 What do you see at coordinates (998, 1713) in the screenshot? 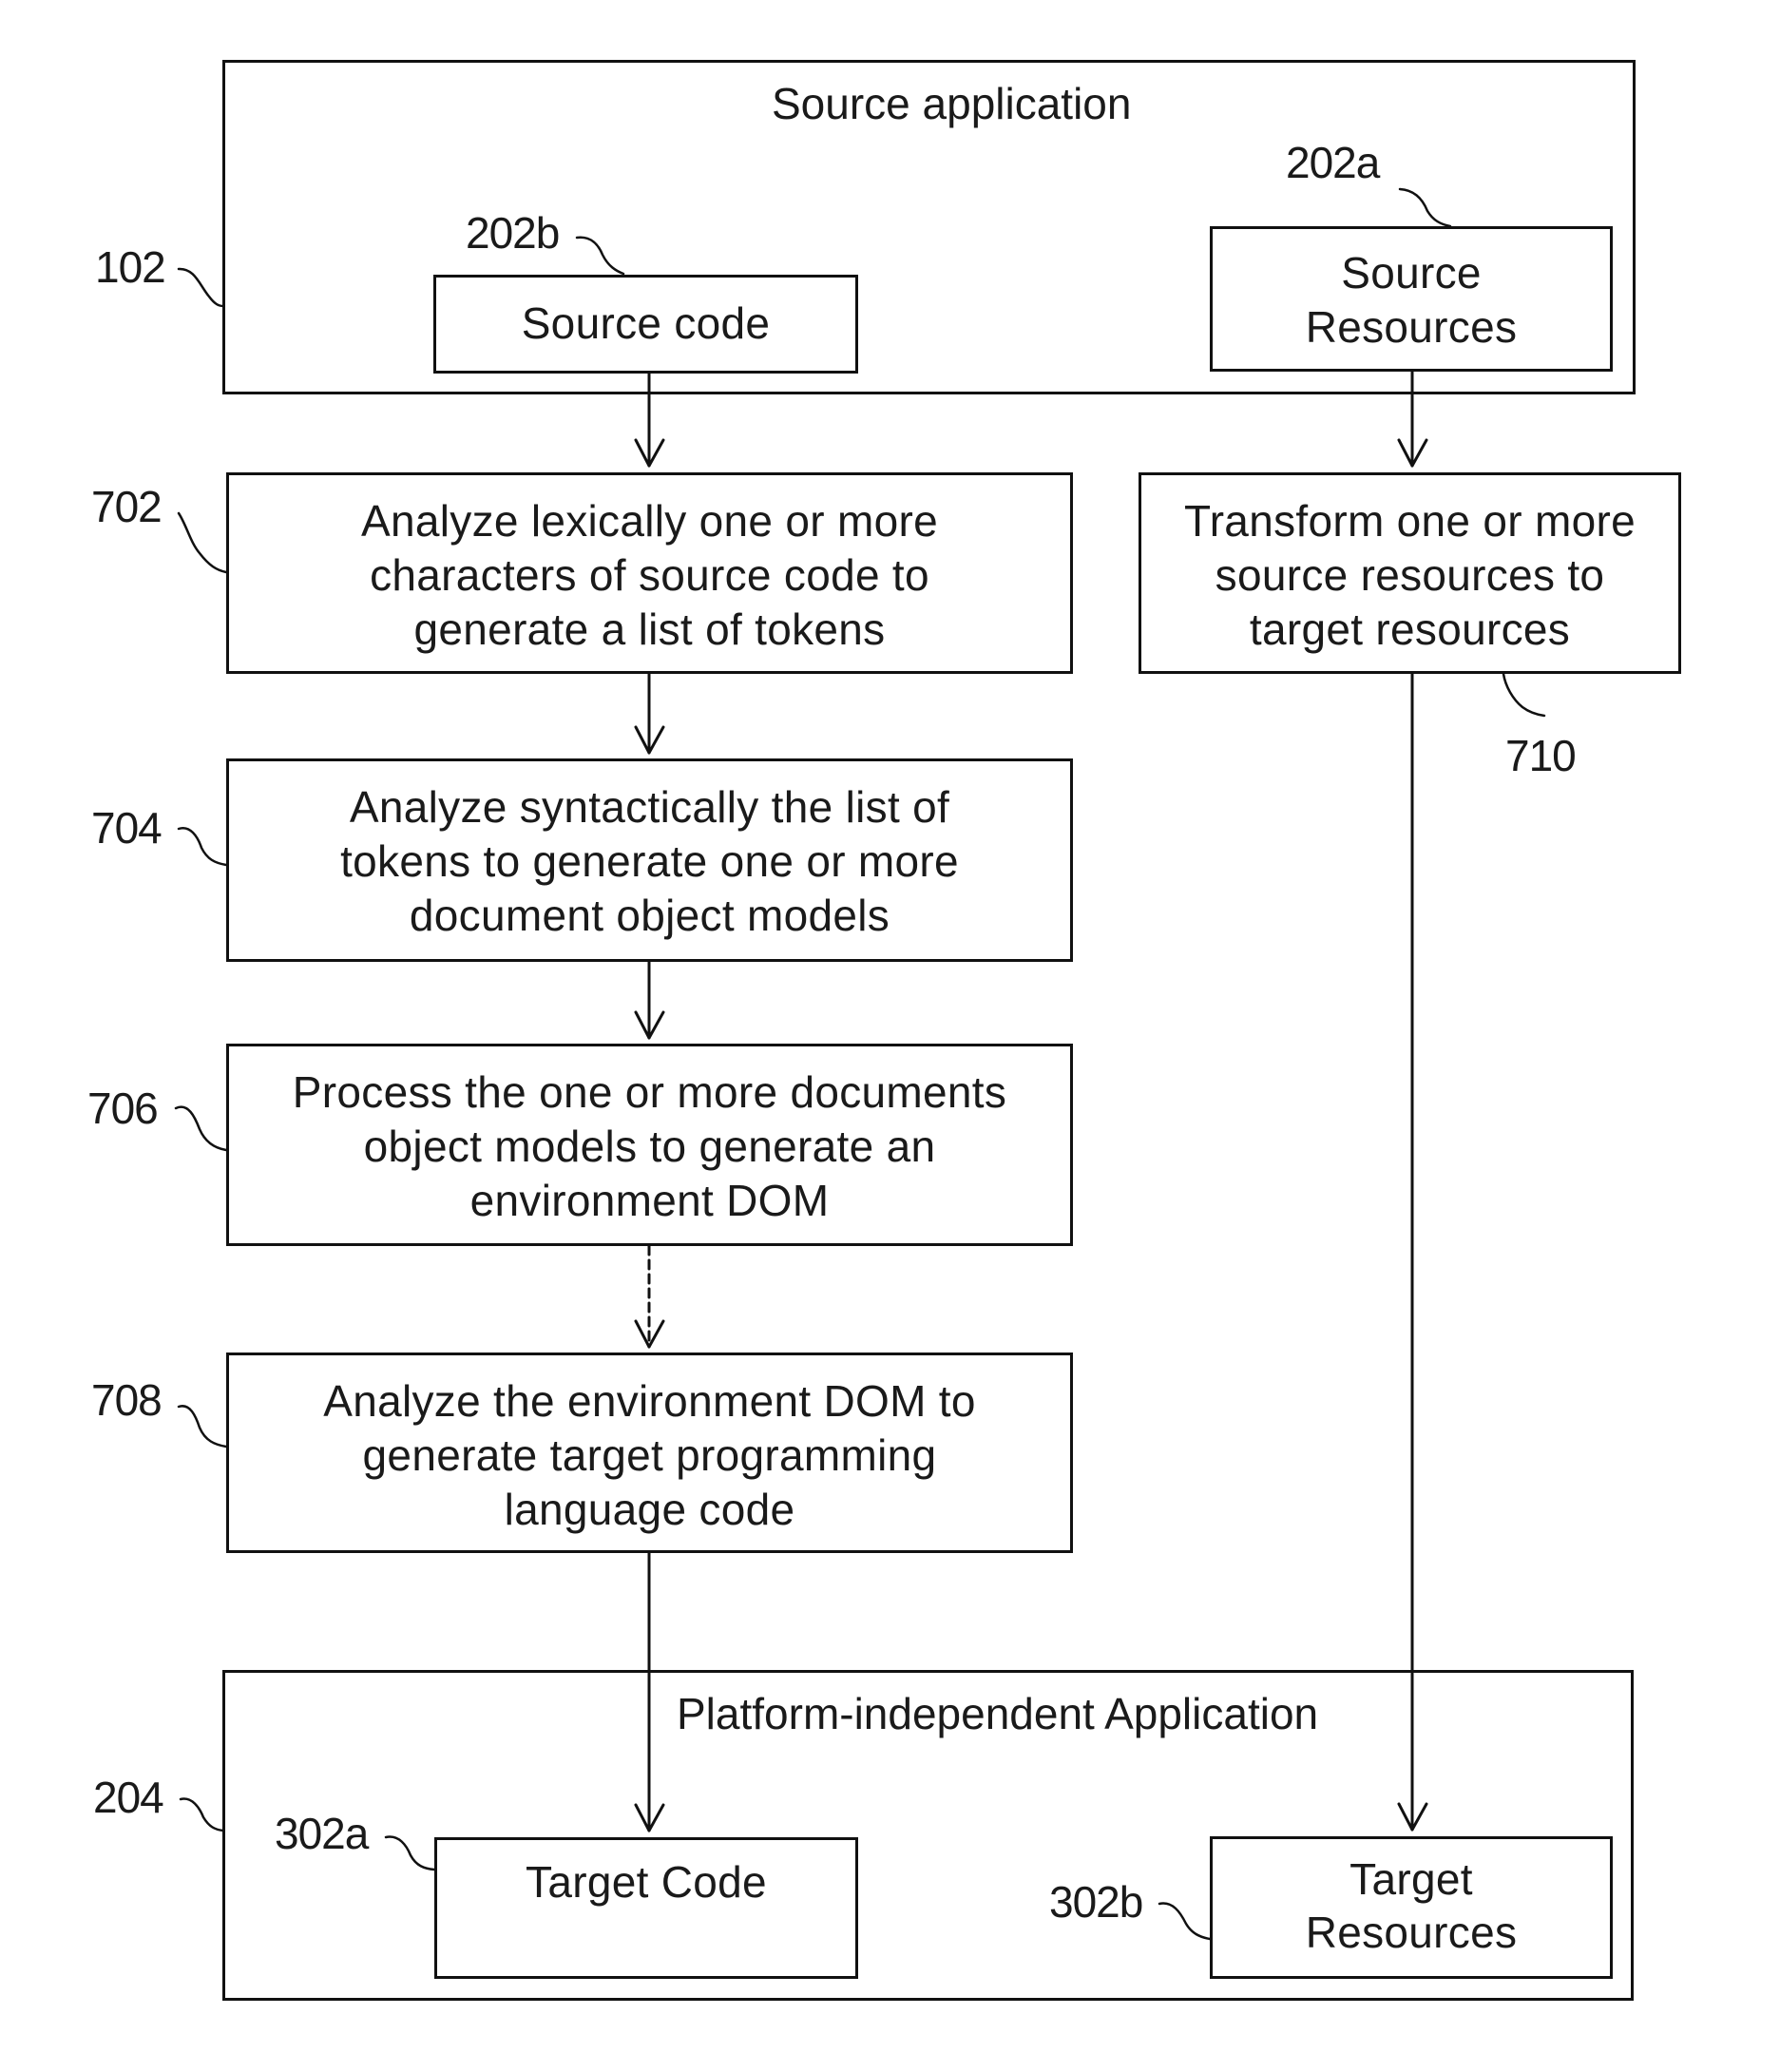
I see `platform-application-title: Platform-independent Application` at bounding box center [998, 1713].